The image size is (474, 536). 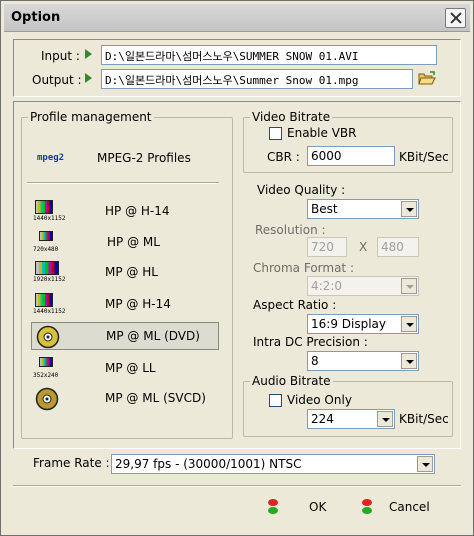 What do you see at coordinates (88, 78) in the screenshot?
I see `output-arrow-icon` at bounding box center [88, 78].